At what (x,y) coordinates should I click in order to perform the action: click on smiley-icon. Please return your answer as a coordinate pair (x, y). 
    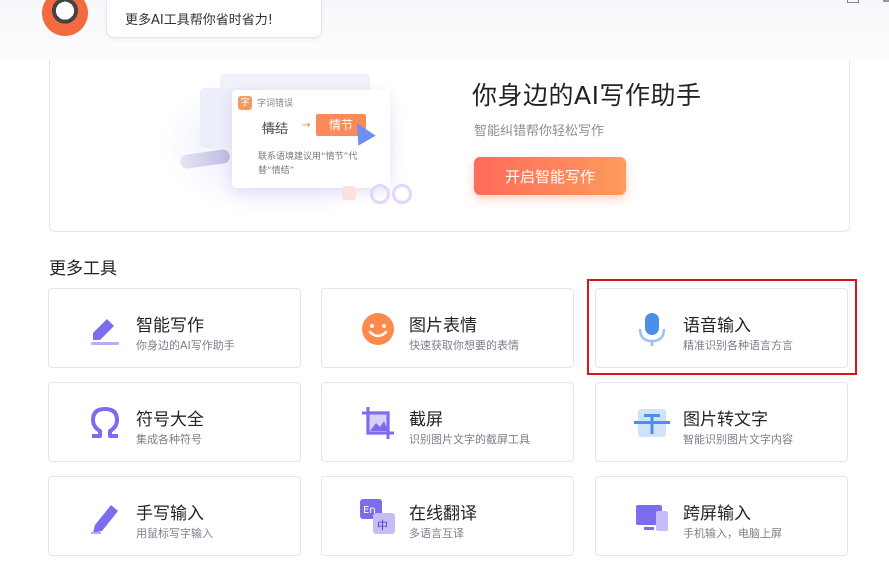
    Looking at the image, I should click on (378, 329).